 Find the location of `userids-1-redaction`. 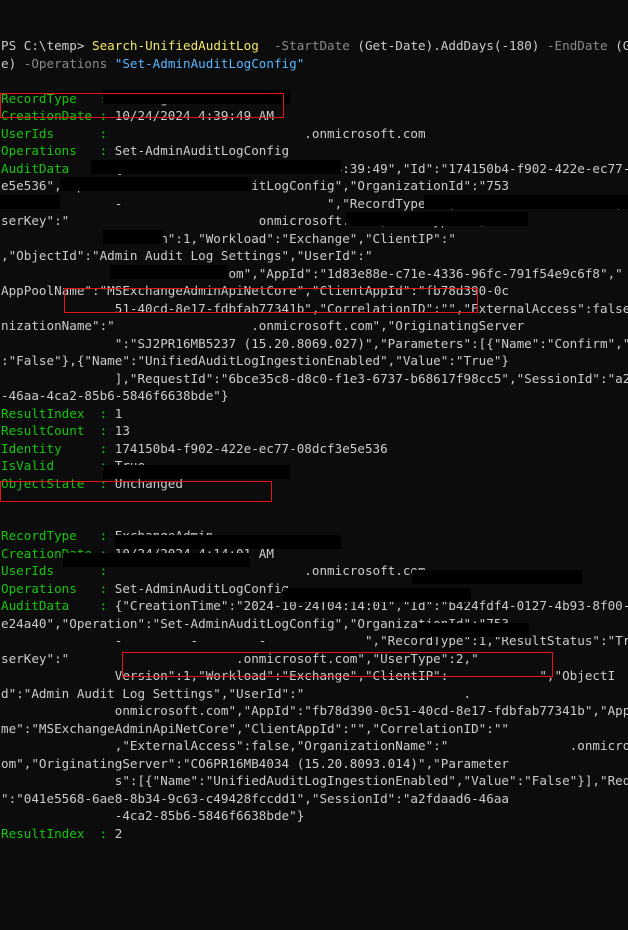

userids-1-redaction is located at coordinates (196, 97).